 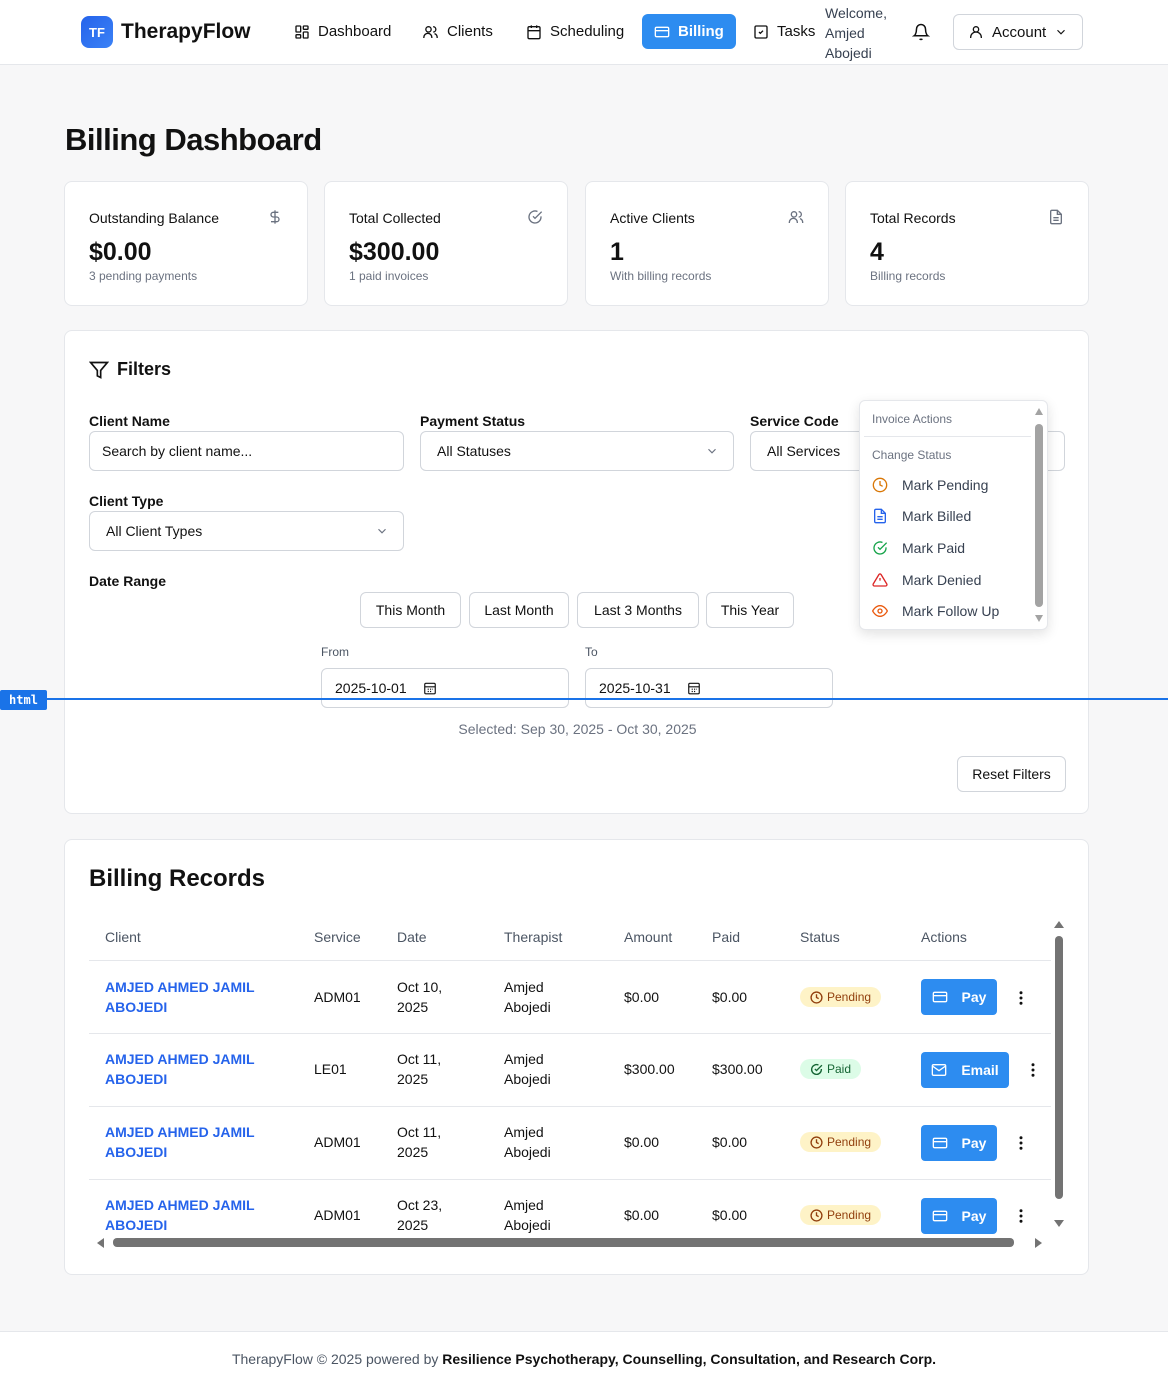 What do you see at coordinates (831, 1069) in the screenshot?
I see `status-badge: Paid` at bounding box center [831, 1069].